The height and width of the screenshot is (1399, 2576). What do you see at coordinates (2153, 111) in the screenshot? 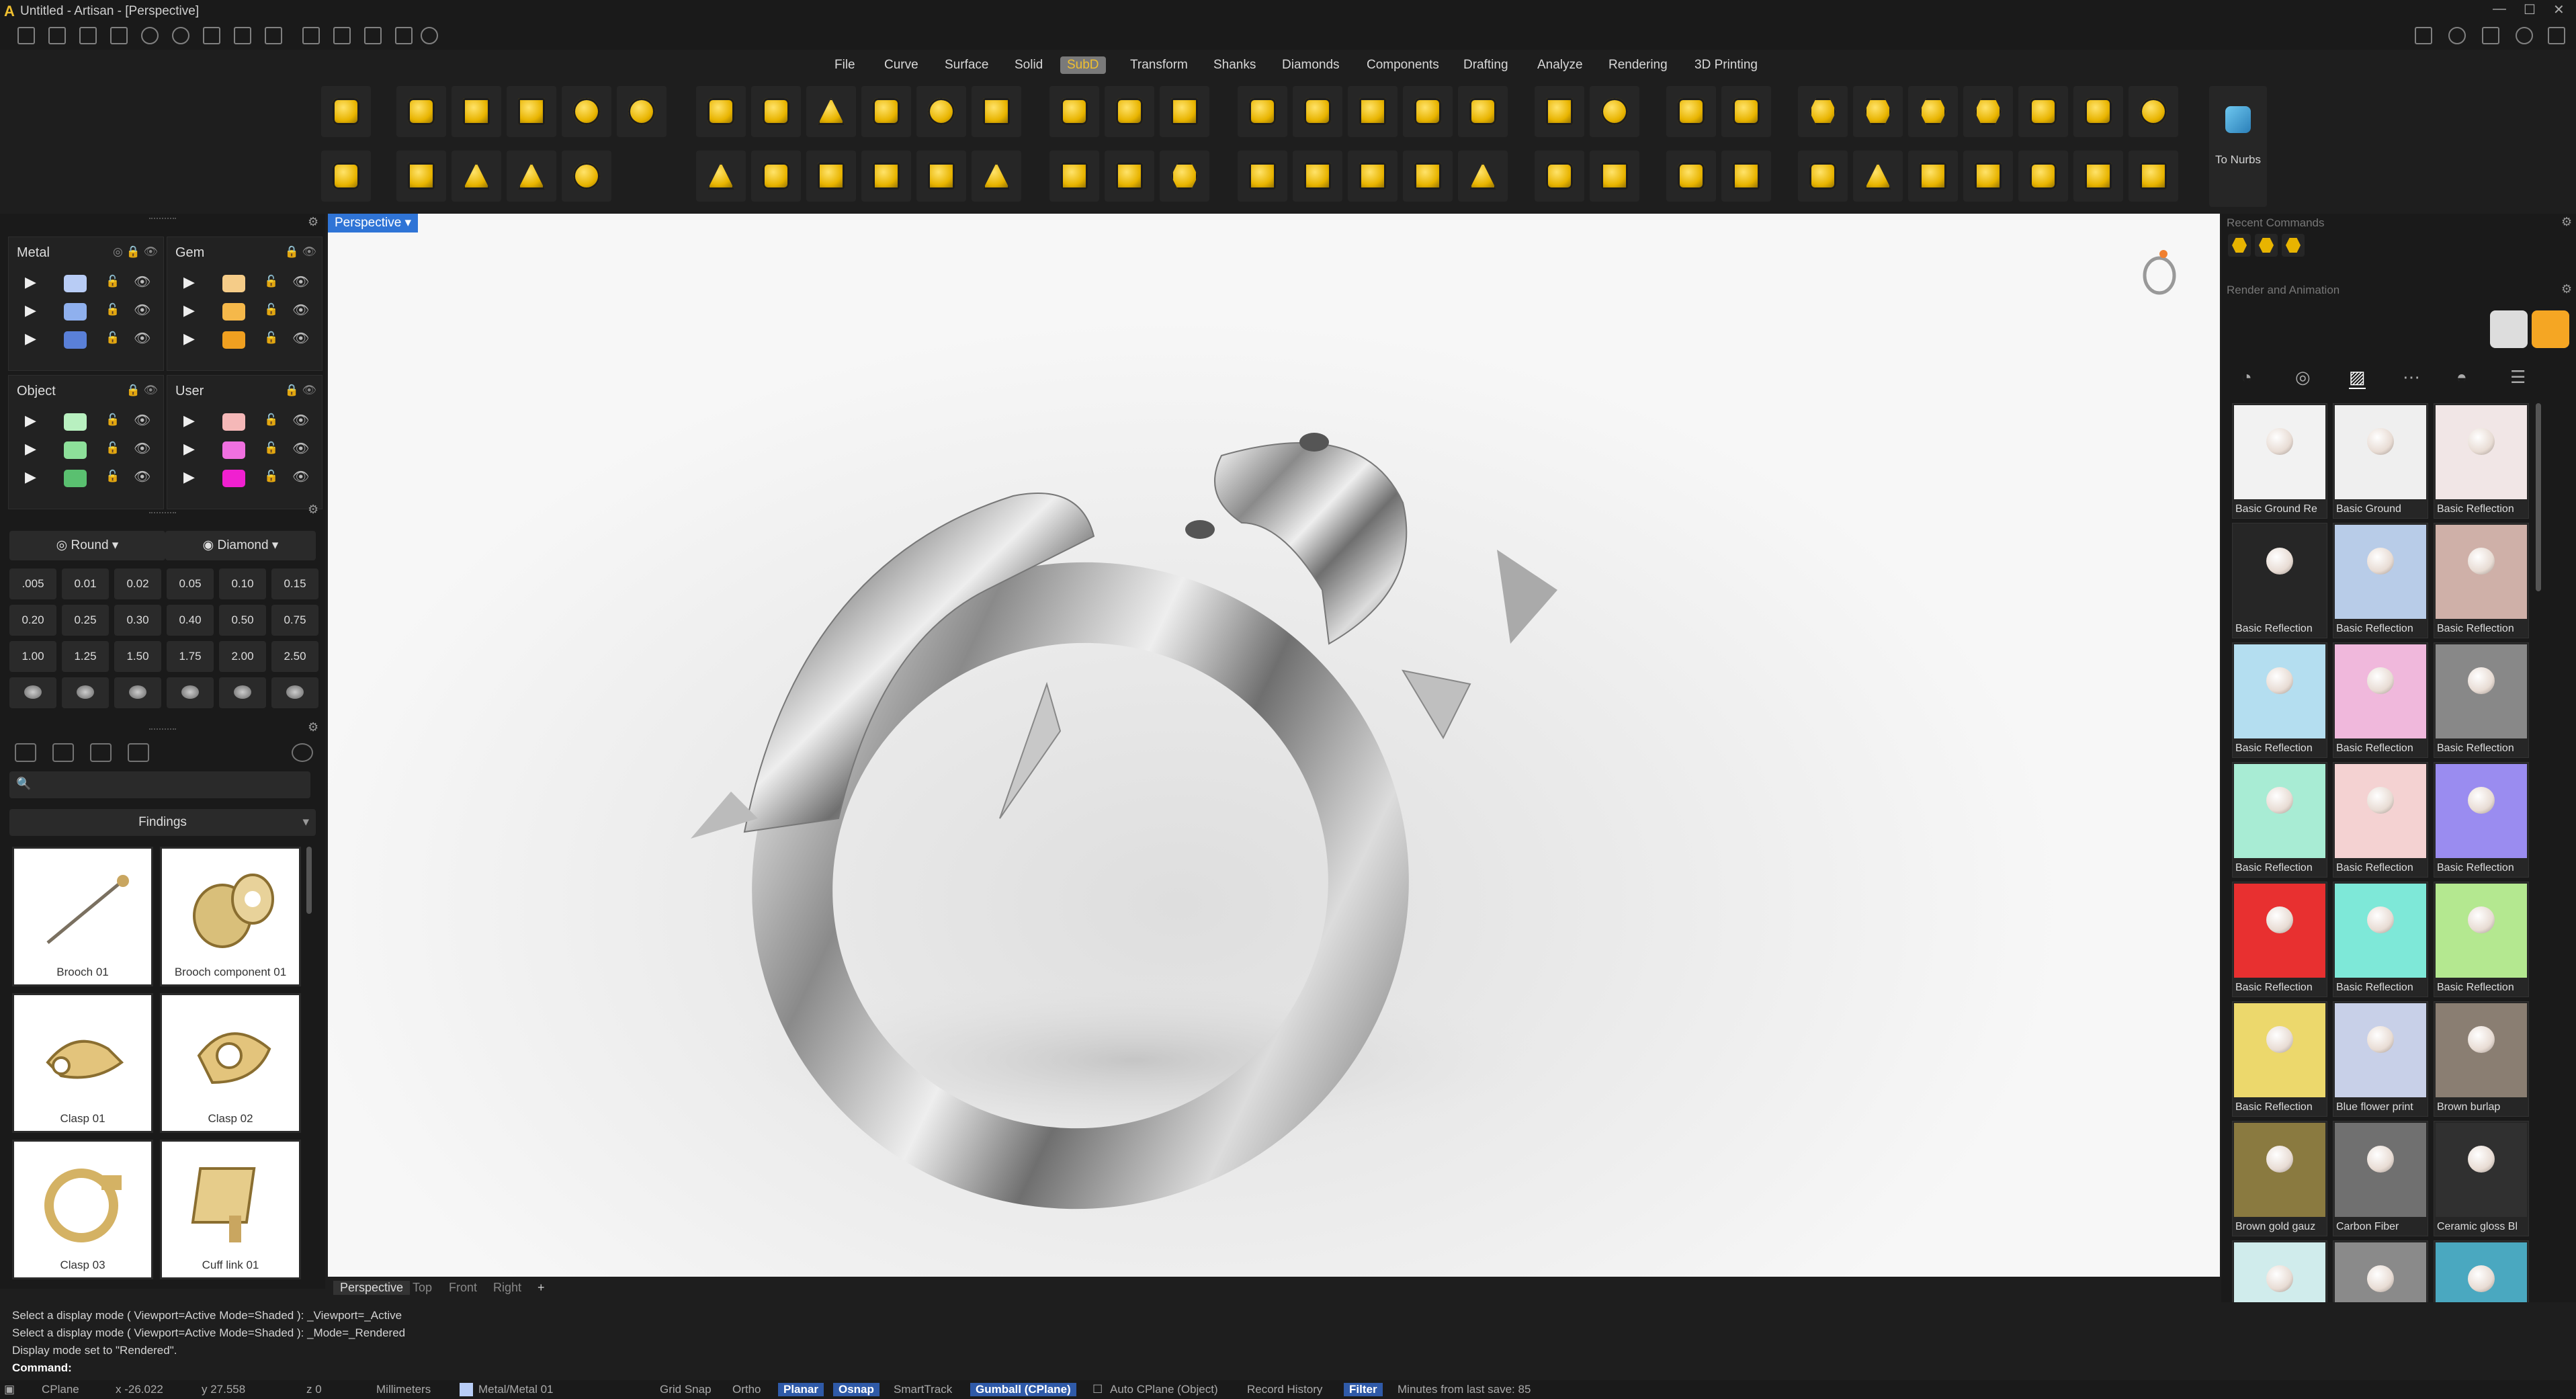
I see `subd-globe-icon` at bounding box center [2153, 111].